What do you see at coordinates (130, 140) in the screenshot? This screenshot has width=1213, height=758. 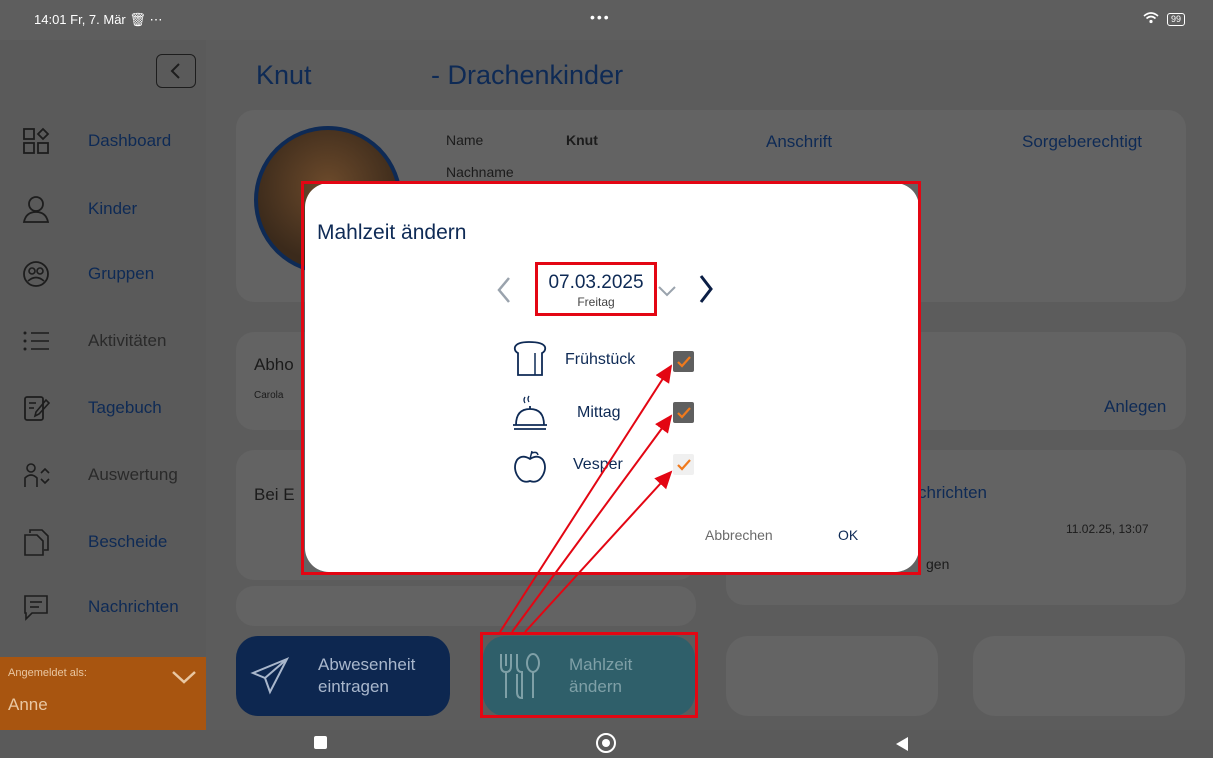 I see `sidebar-item-label: Dashboard` at bounding box center [130, 140].